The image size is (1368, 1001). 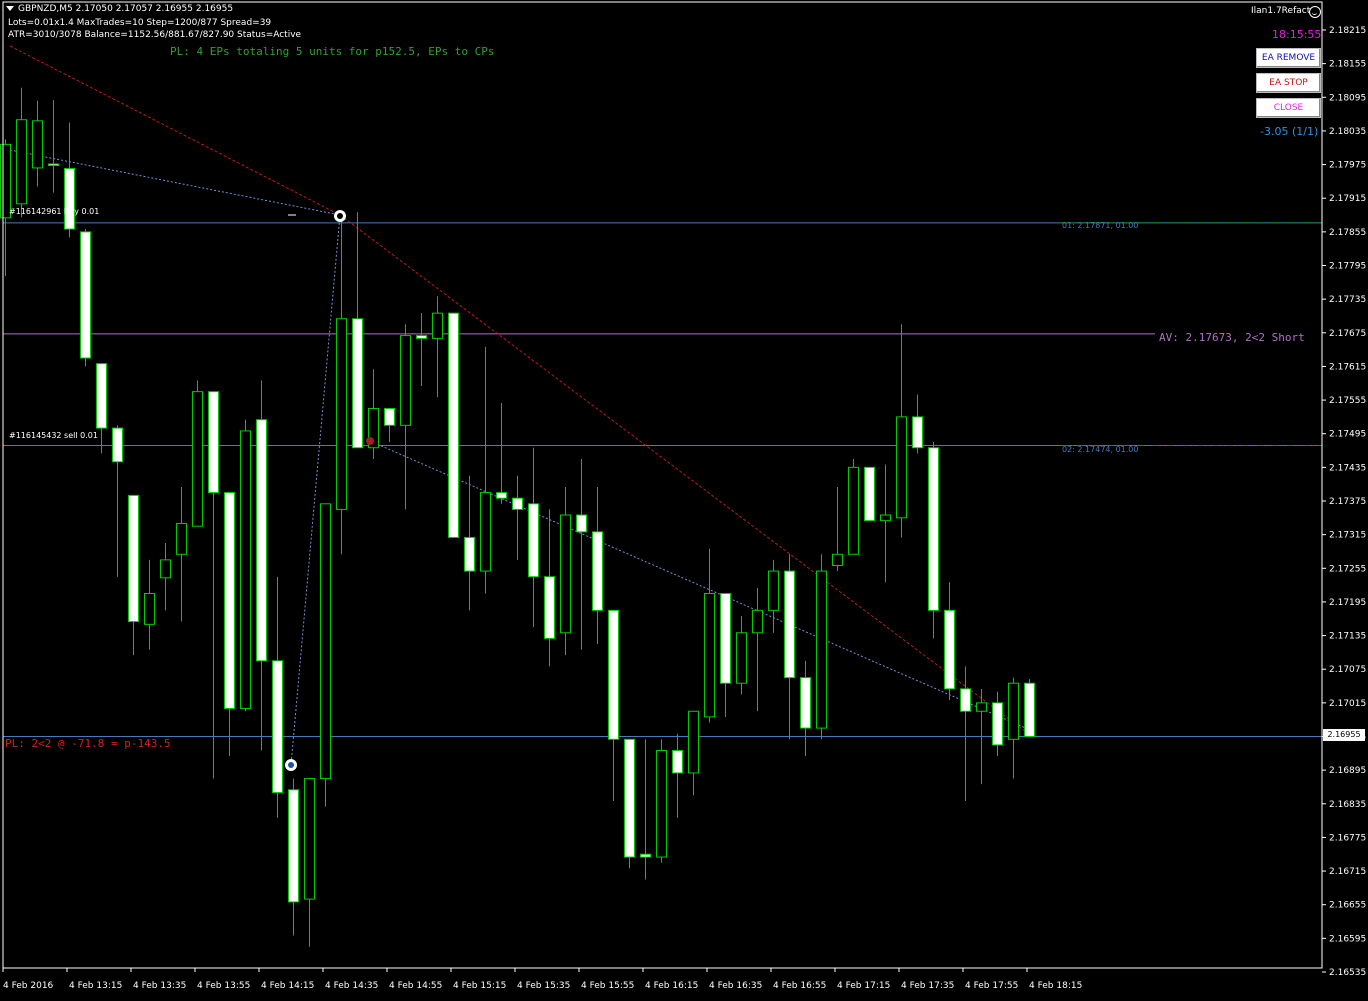 What do you see at coordinates (1347, 199) in the screenshot?
I see `y-tick-label: 2.17915` at bounding box center [1347, 199].